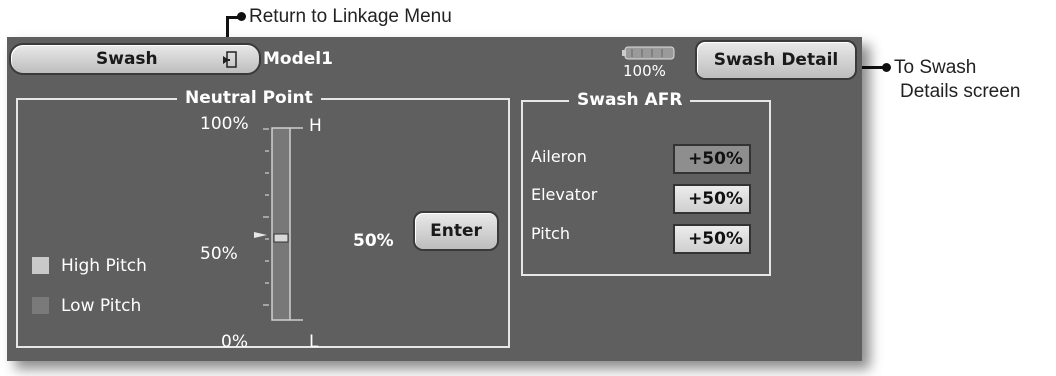  What do you see at coordinates (234, 342) in the screenshot?
I see `scale-bottom-label: 0%` at bounding box center [234, 342].